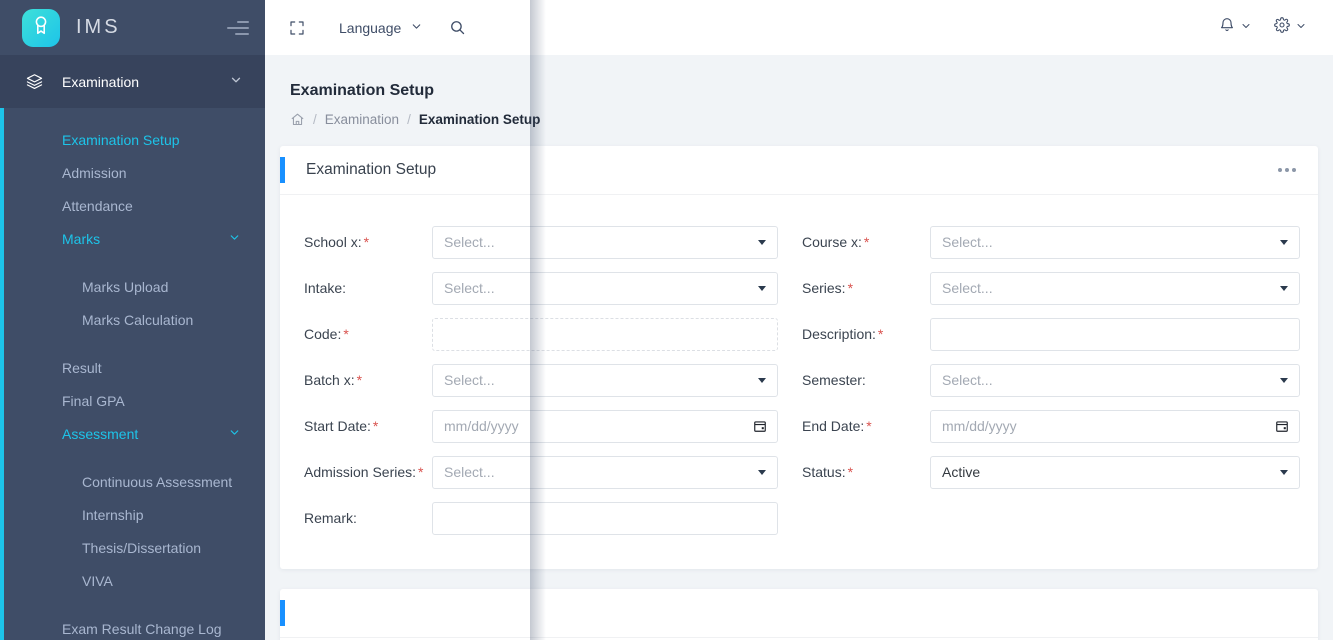  Describe the element at coordinates (132, 27) in the screenshot. I see `brand-header: IMS` at that location.